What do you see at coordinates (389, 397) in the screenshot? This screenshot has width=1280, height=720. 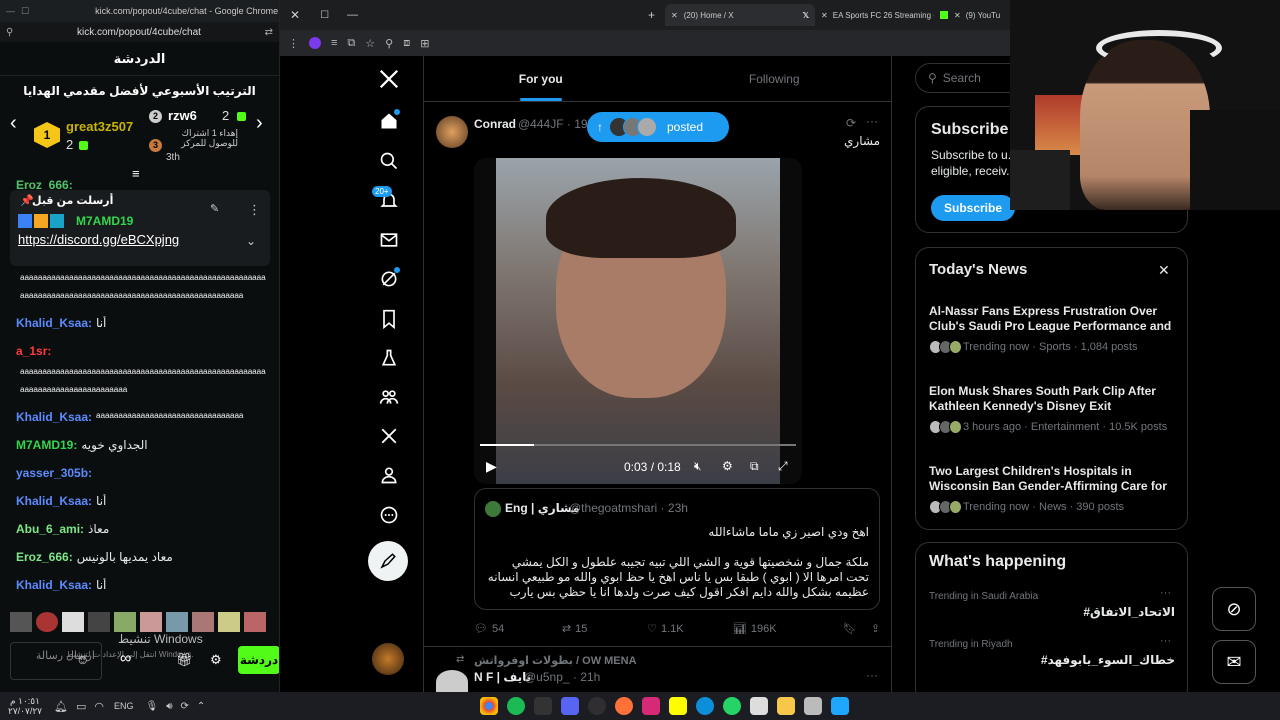 I see `communities-icon` at bounding box center [389, 397].